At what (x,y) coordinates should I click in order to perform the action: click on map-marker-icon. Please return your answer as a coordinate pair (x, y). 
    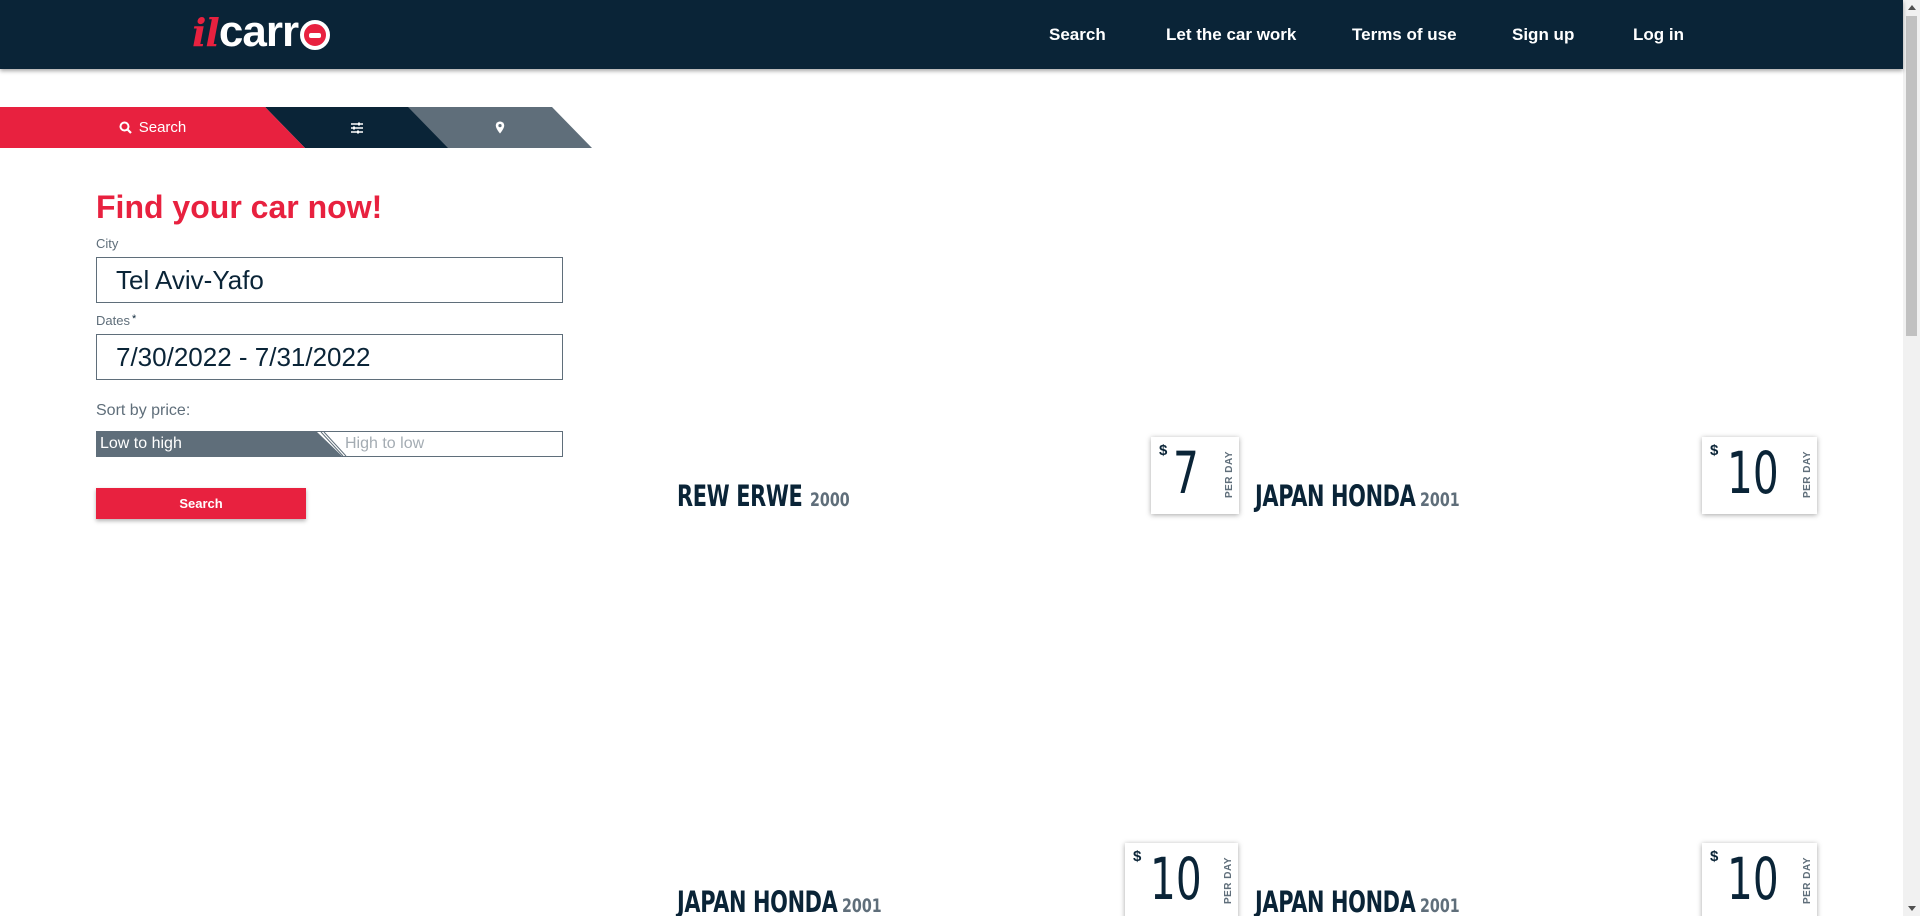
    Looking at the image, I should click on (499, 127).